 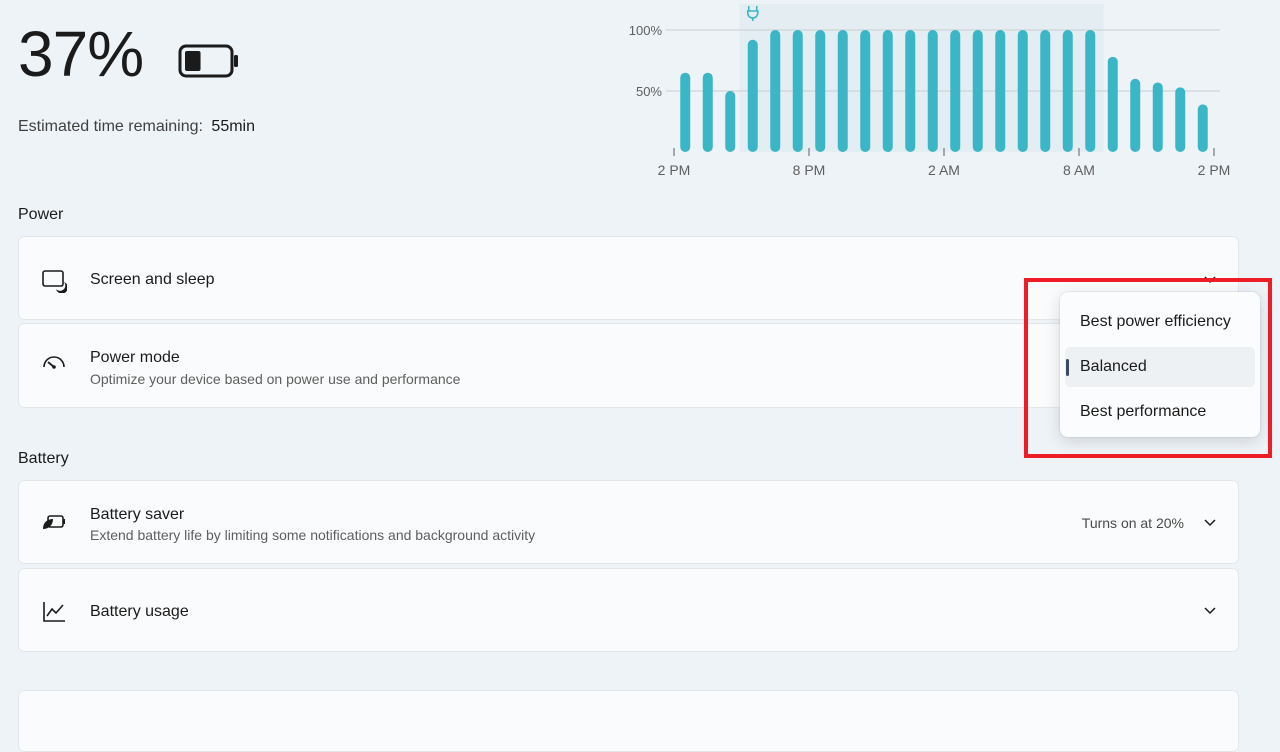 What do you see at coordinates (81, 54) in the screenshot?
I see `battery-percentage: 37%` at bounding box center [81, 54].